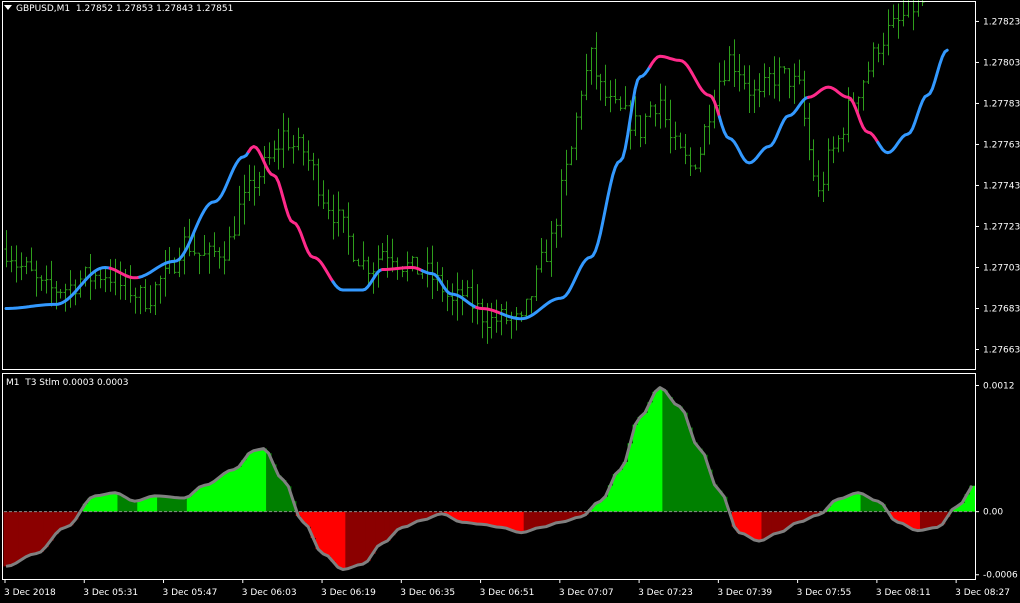 This screenshot has width=1020, height=603. I want to click on symbol-label: GBPUSD,M1, so click(43, 9).